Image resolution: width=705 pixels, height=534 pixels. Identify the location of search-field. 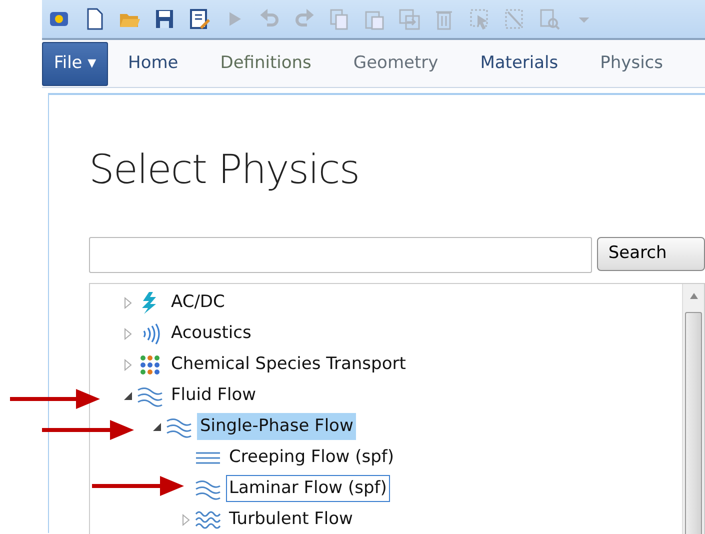
(340, 255).